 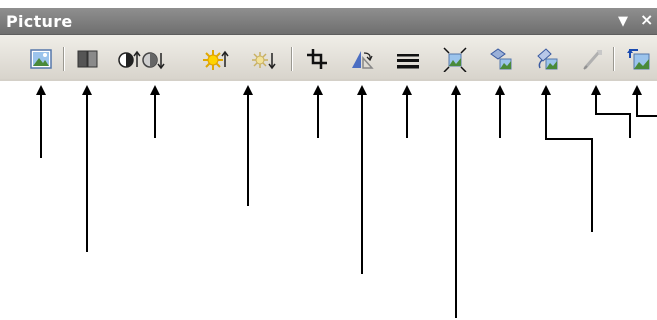 What do you see at coordinates (567, 158) in the screenshot?
I see `arrow-format-picture` at bounding box center [567, 158].